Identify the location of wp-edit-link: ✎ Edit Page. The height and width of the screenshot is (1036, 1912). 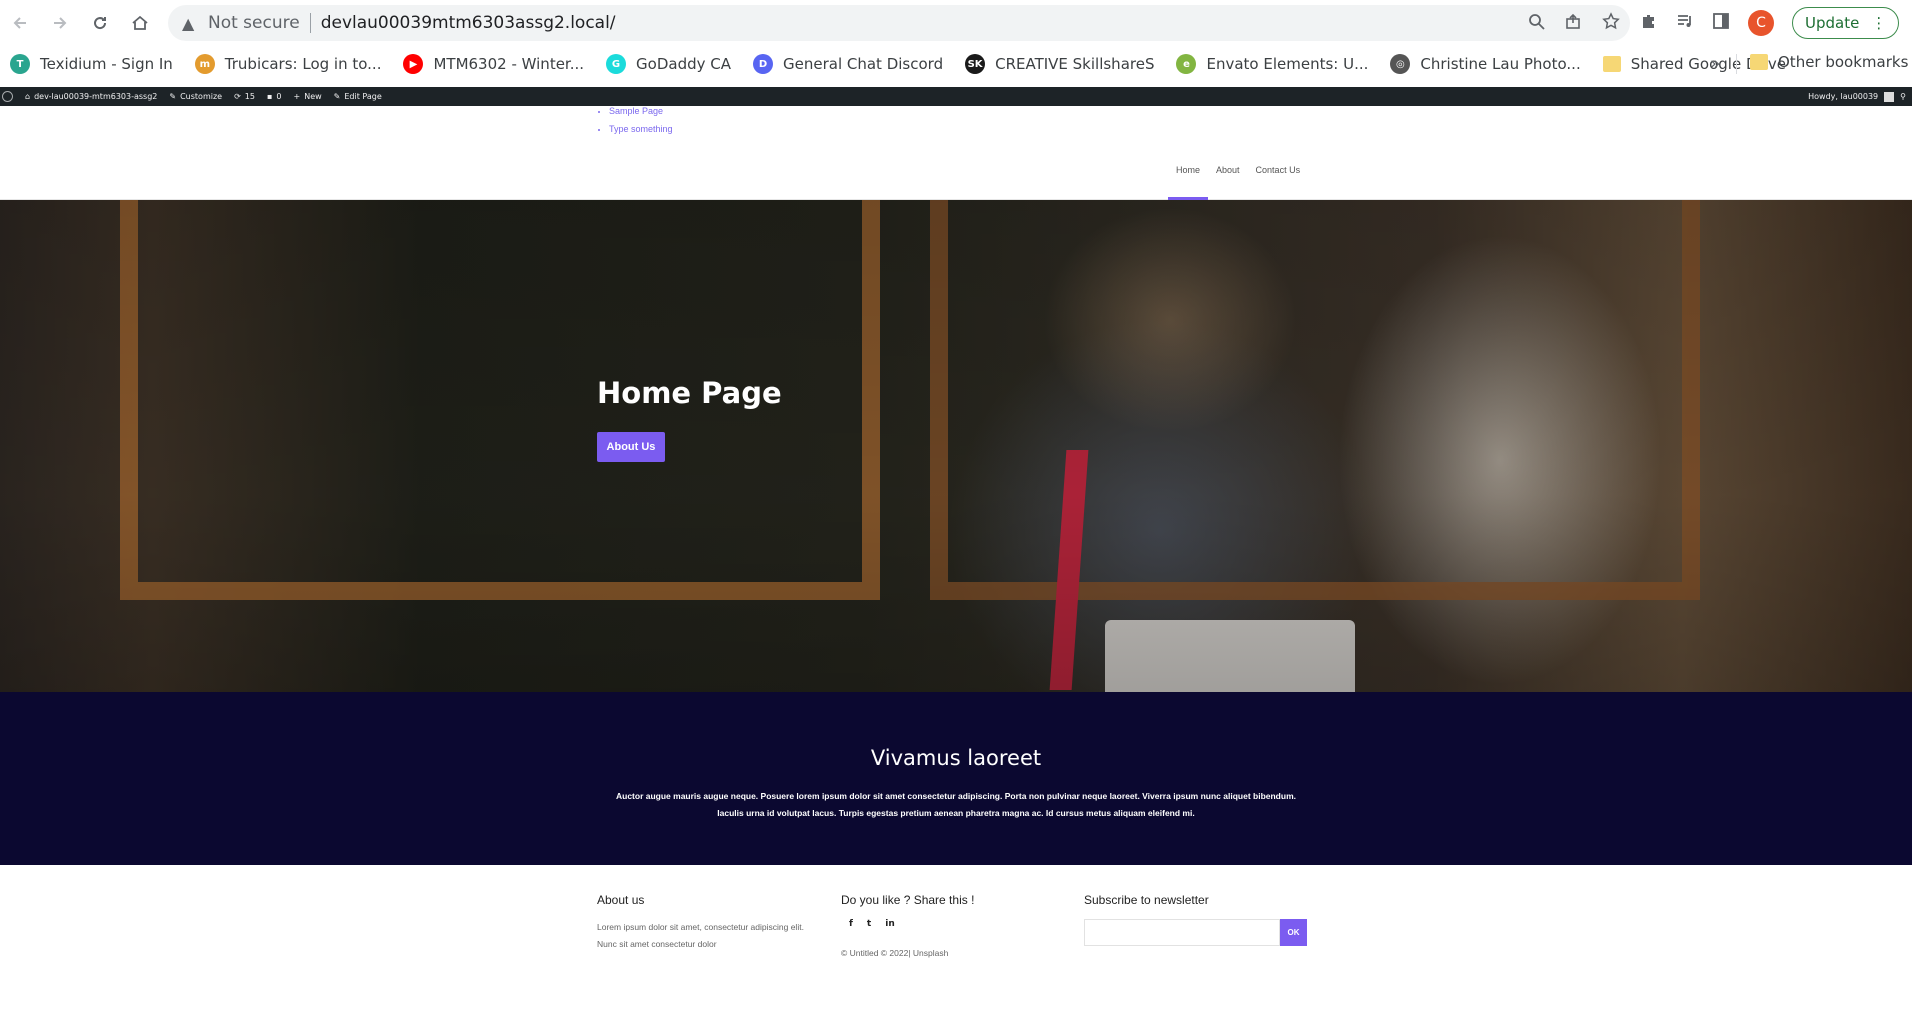
(358, 96).